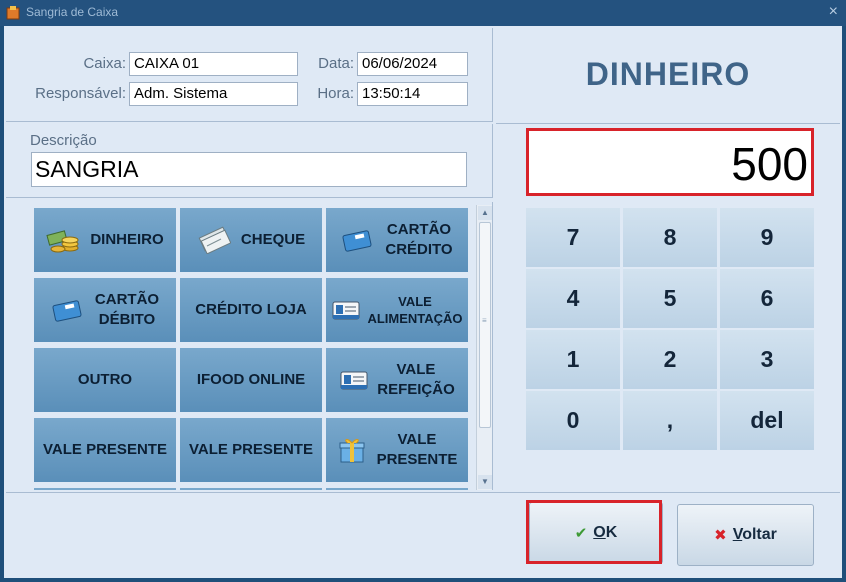  I want to click on credit-card-icon, so click(357, 241).